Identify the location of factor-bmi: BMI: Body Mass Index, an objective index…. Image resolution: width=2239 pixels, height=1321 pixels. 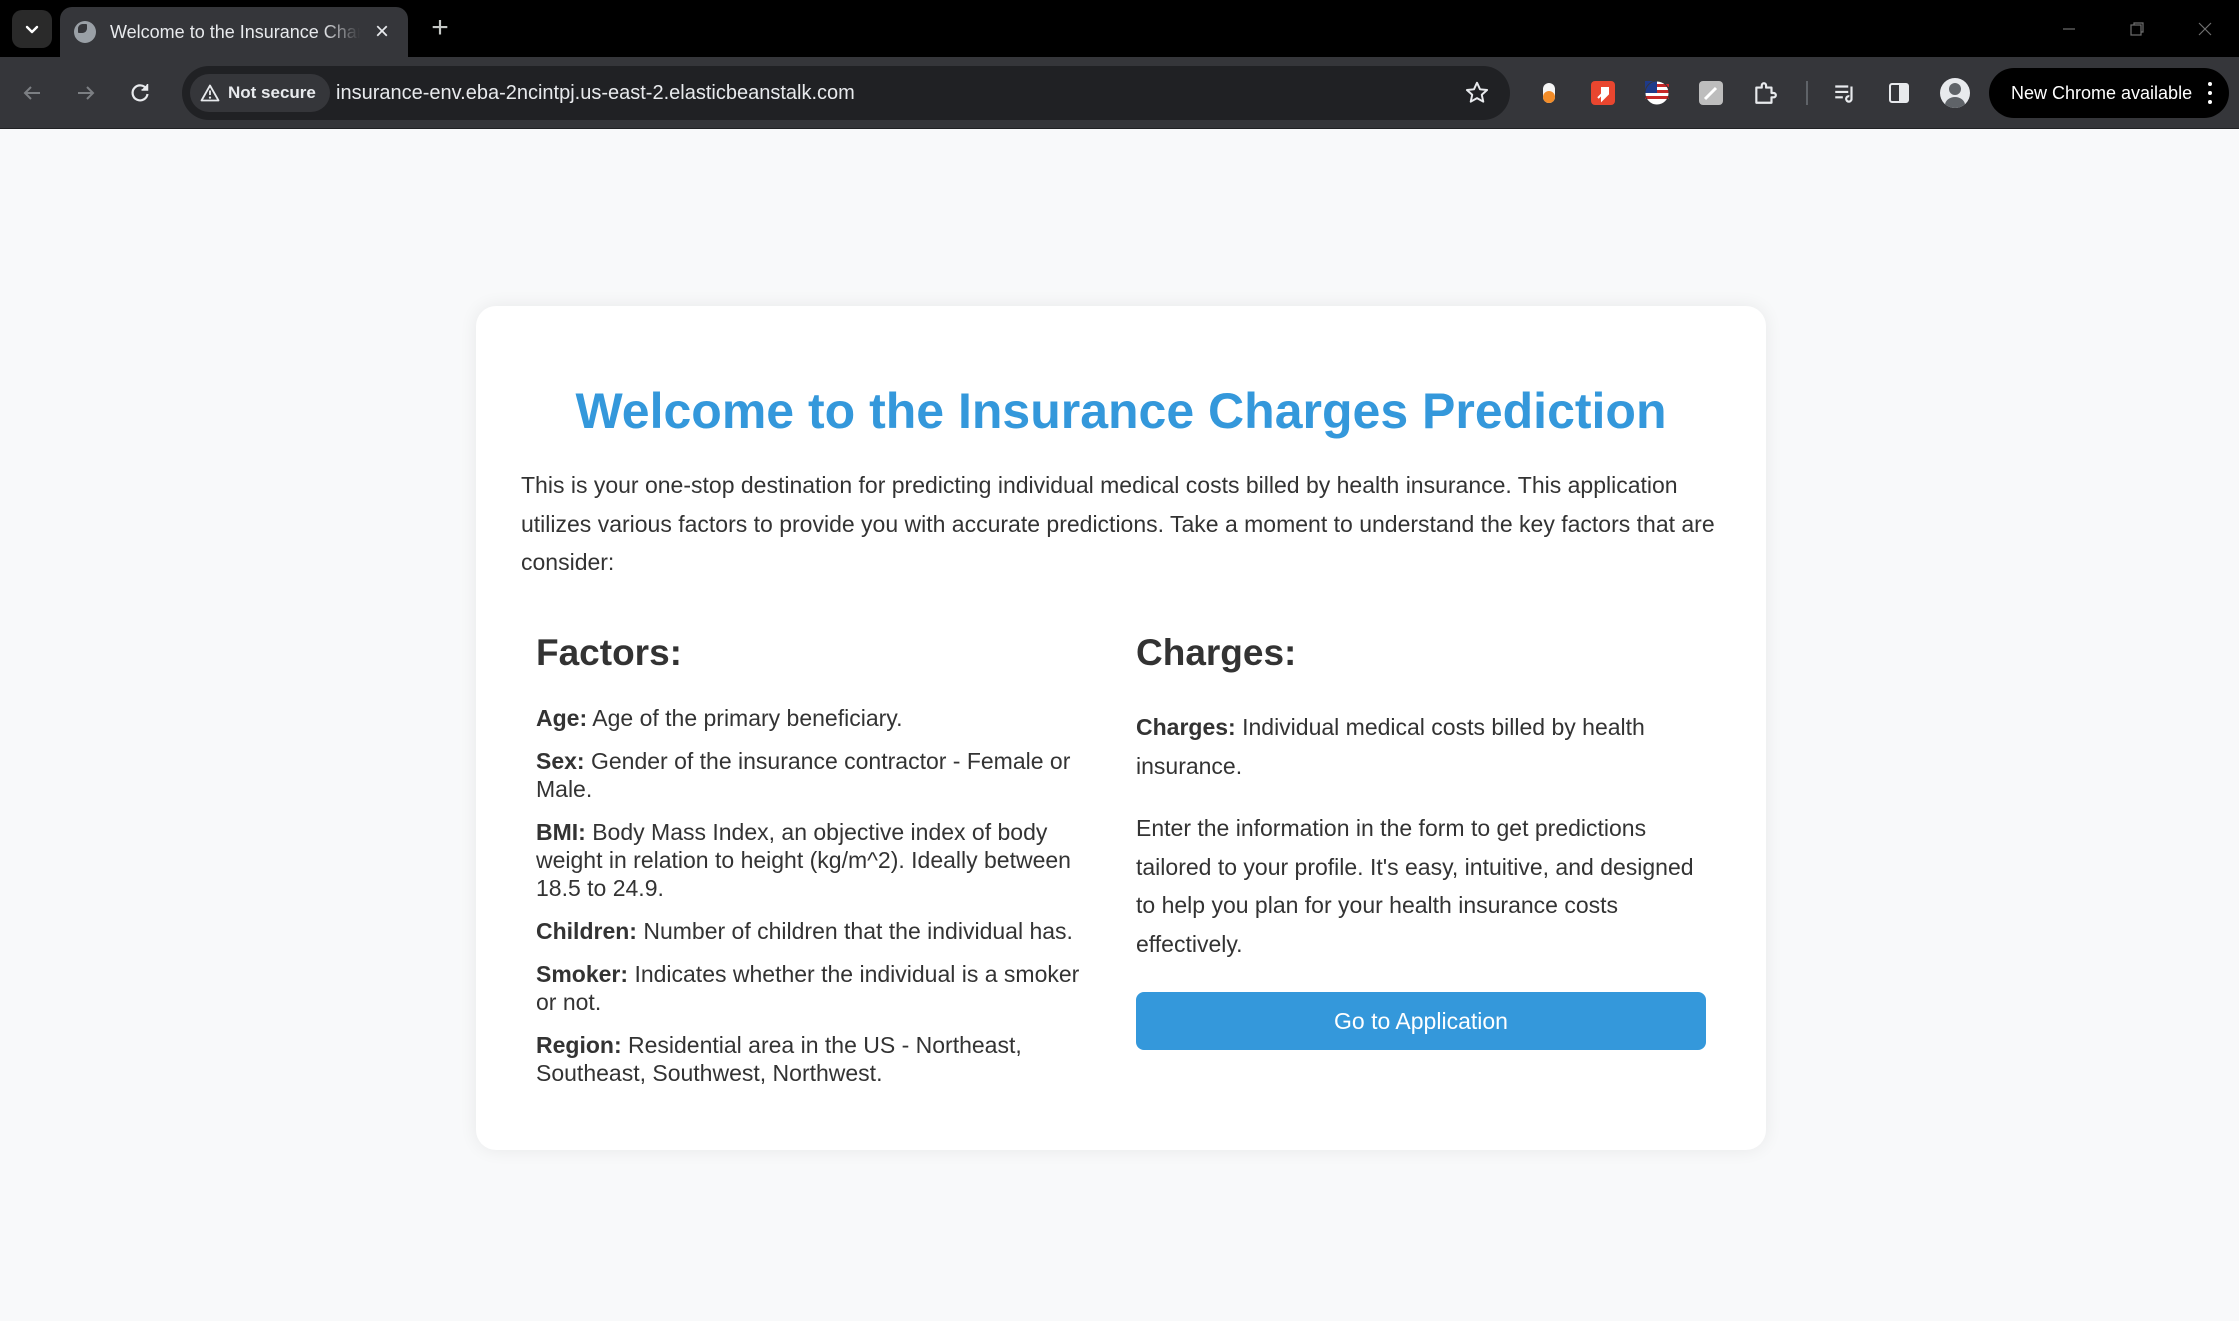
(816, 860).